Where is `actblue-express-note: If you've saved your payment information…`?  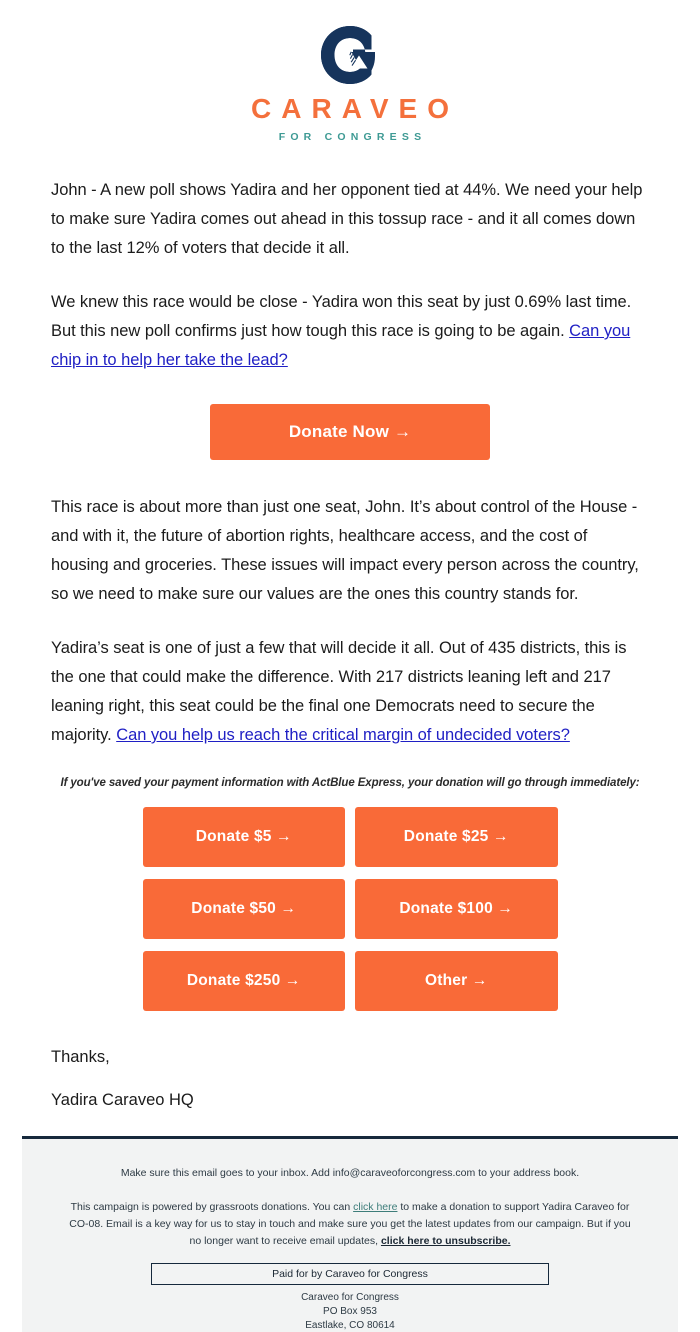
actblue-express-note: If you've saved your payment information… is located at coordinates (350, 783).